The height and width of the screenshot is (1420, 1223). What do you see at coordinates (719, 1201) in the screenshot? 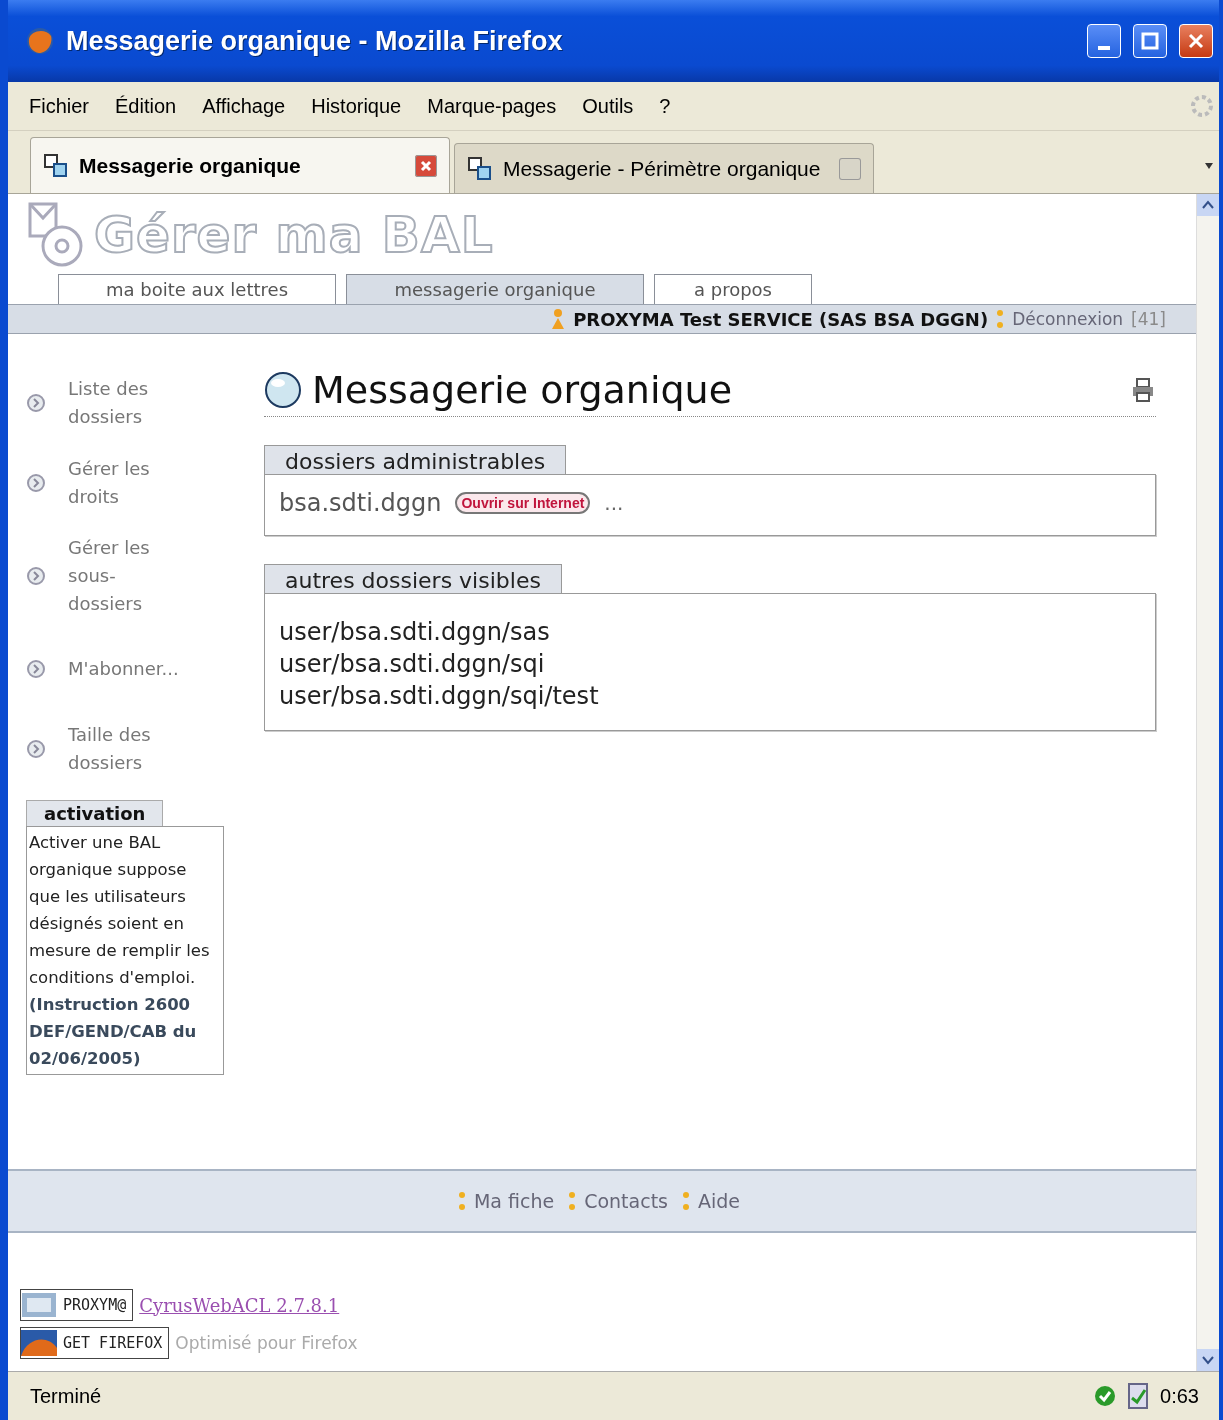
I see `footer-link: Aide` at bounding box center [719, 1201].